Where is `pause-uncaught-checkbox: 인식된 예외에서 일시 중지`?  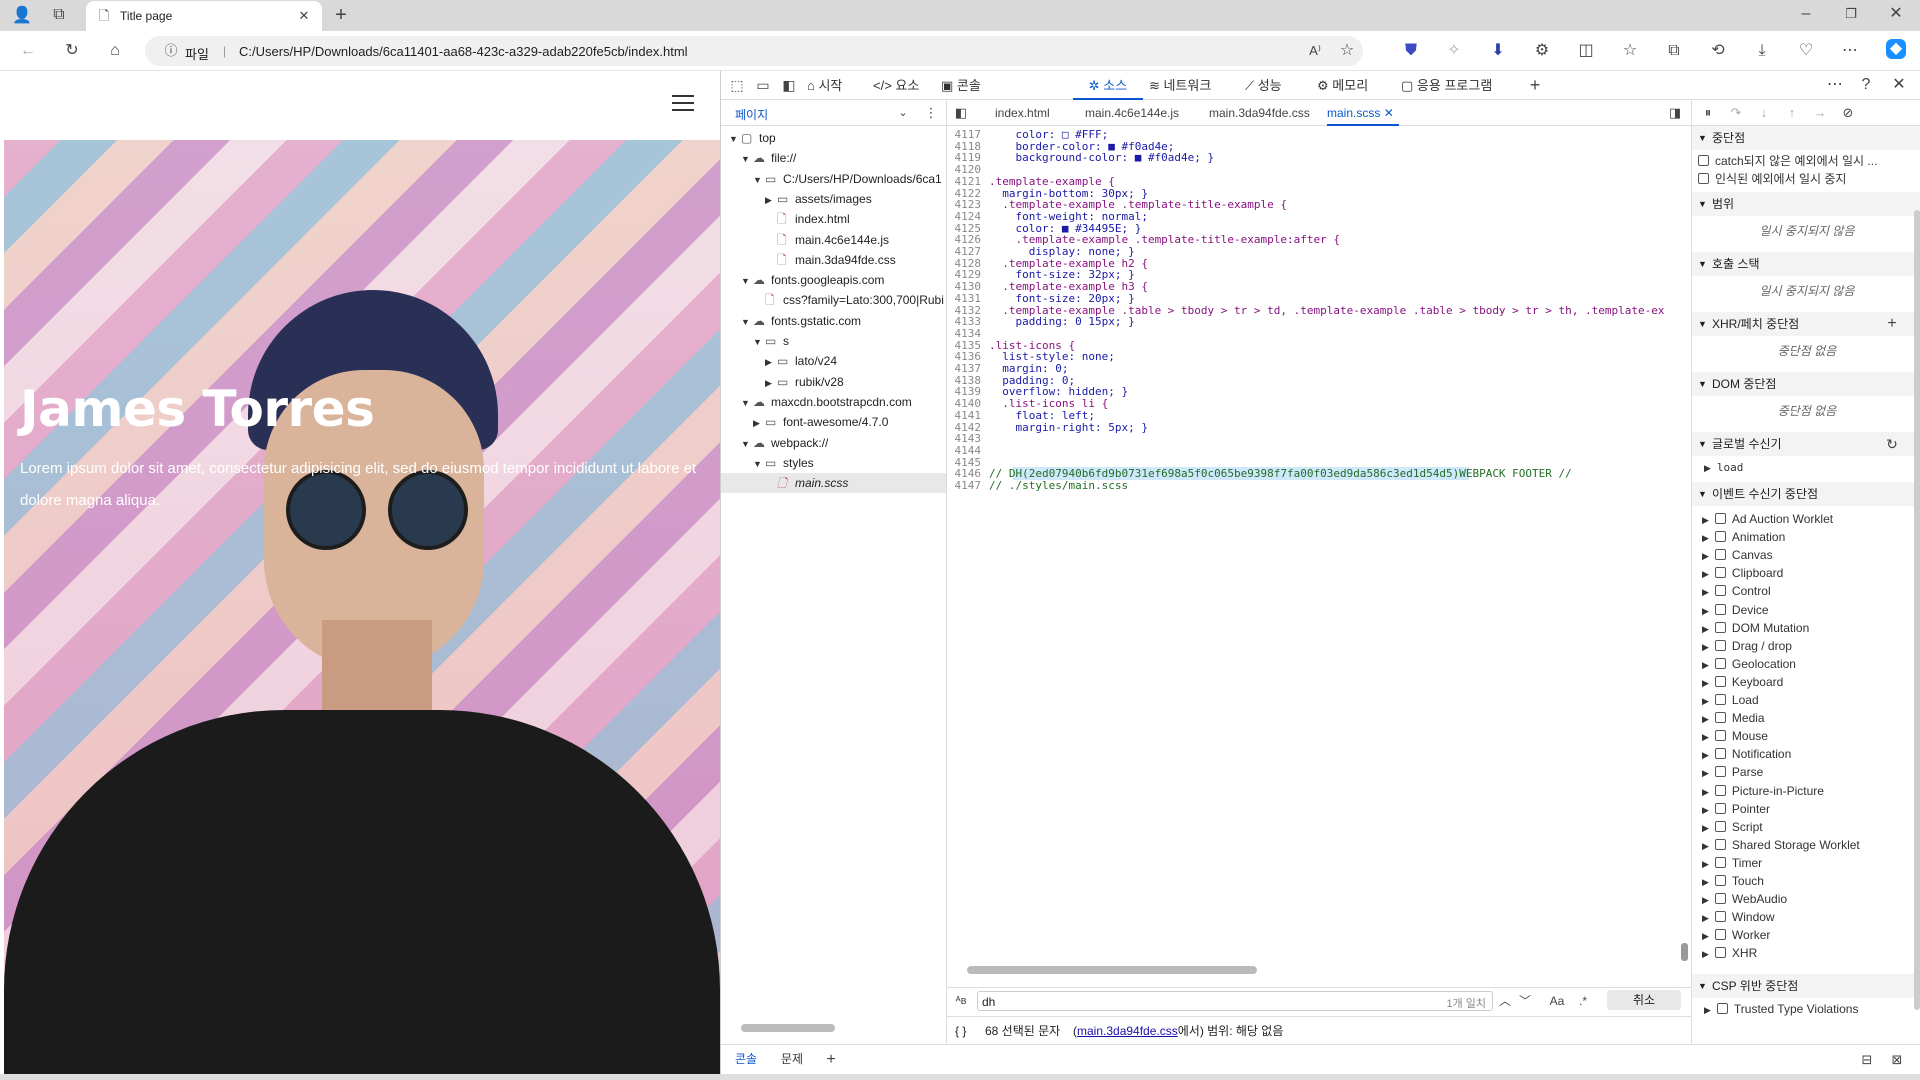
pause-uncaught-checkbox: 인식된 예외에서 일시 중지 is located at coordinates (1772, 179).